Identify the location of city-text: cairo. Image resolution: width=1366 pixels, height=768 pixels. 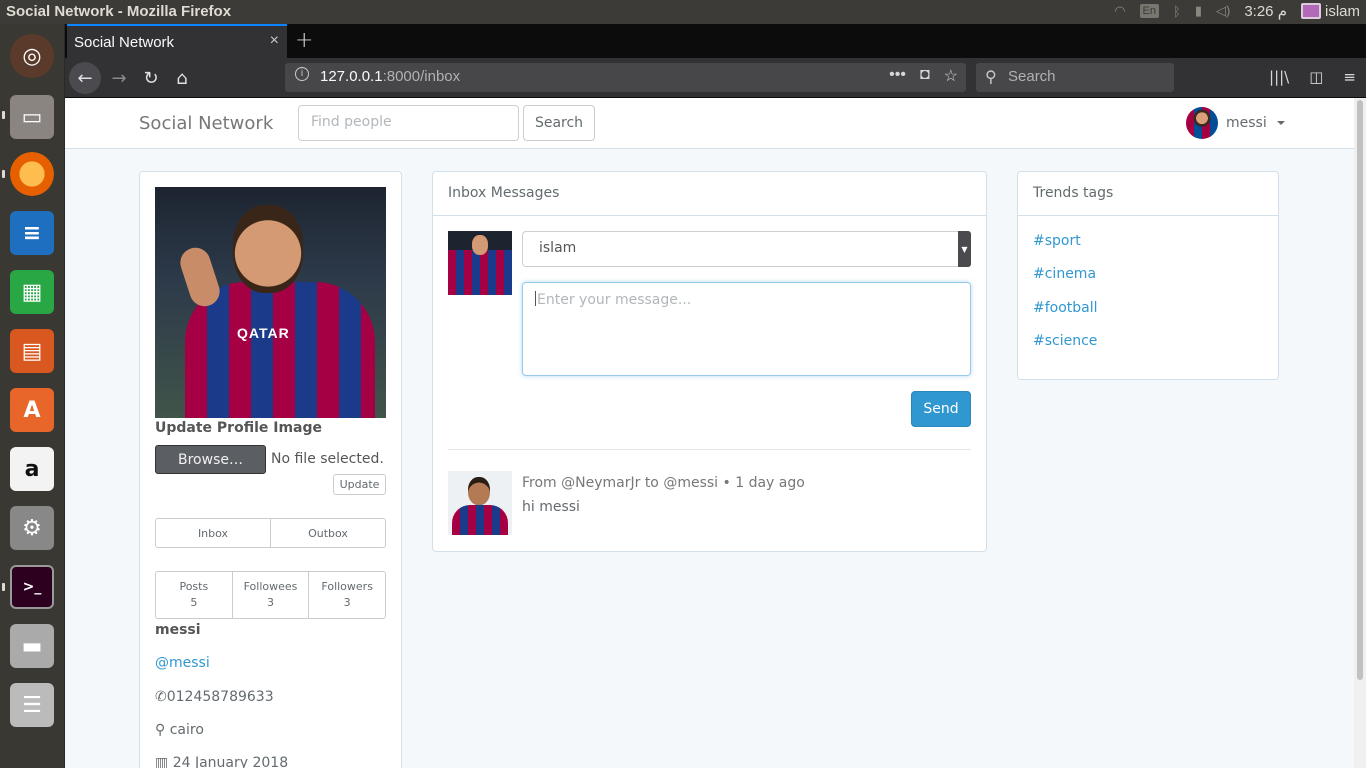
(186, 730).